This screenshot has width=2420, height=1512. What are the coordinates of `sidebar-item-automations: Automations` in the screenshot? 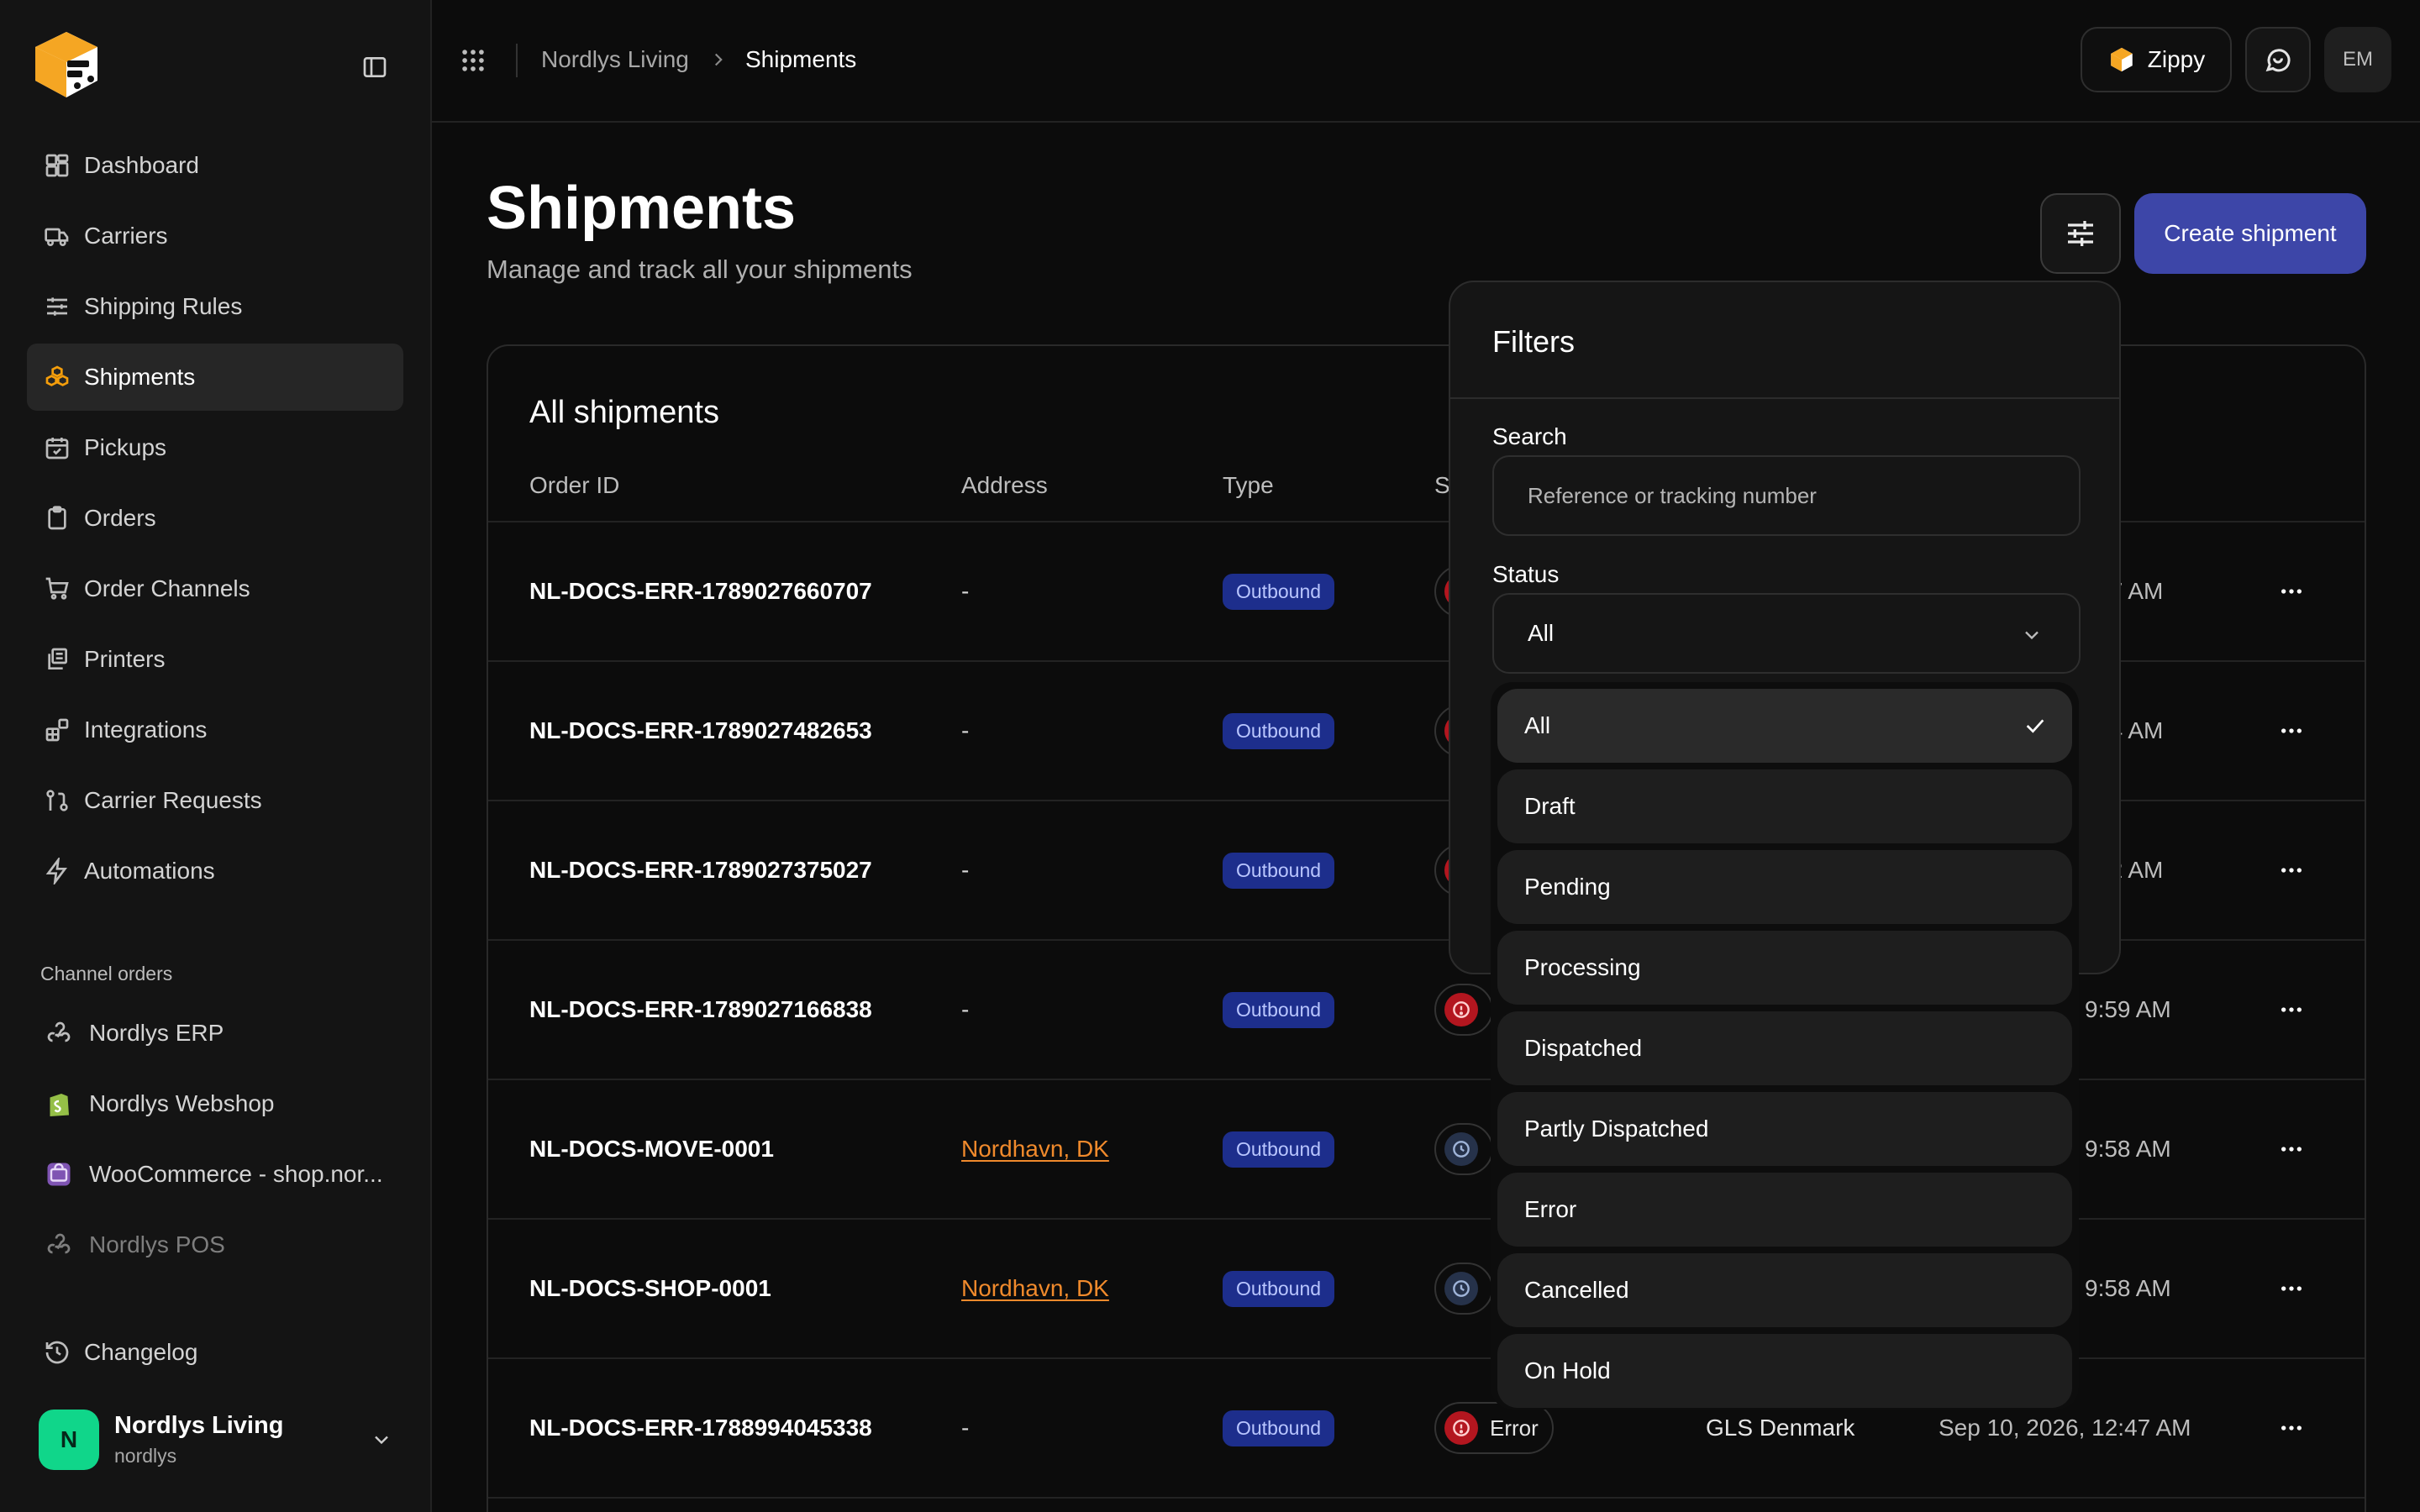 It's located at (215, 871).